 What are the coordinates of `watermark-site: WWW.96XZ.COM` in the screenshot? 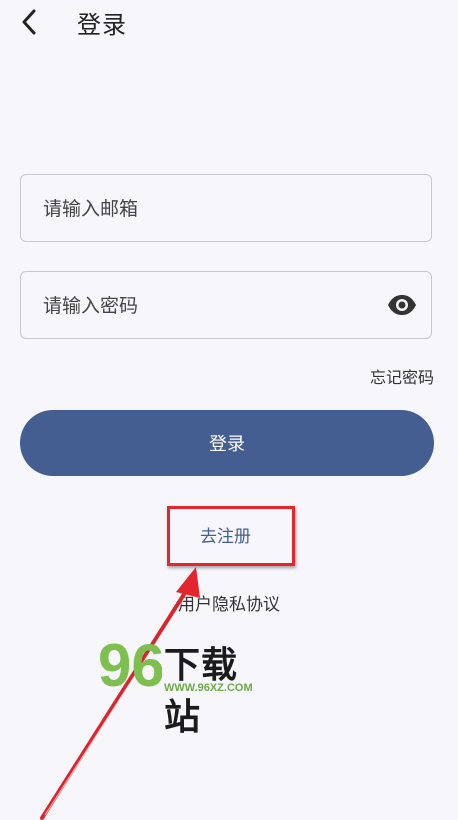 It's located at (208, 688).